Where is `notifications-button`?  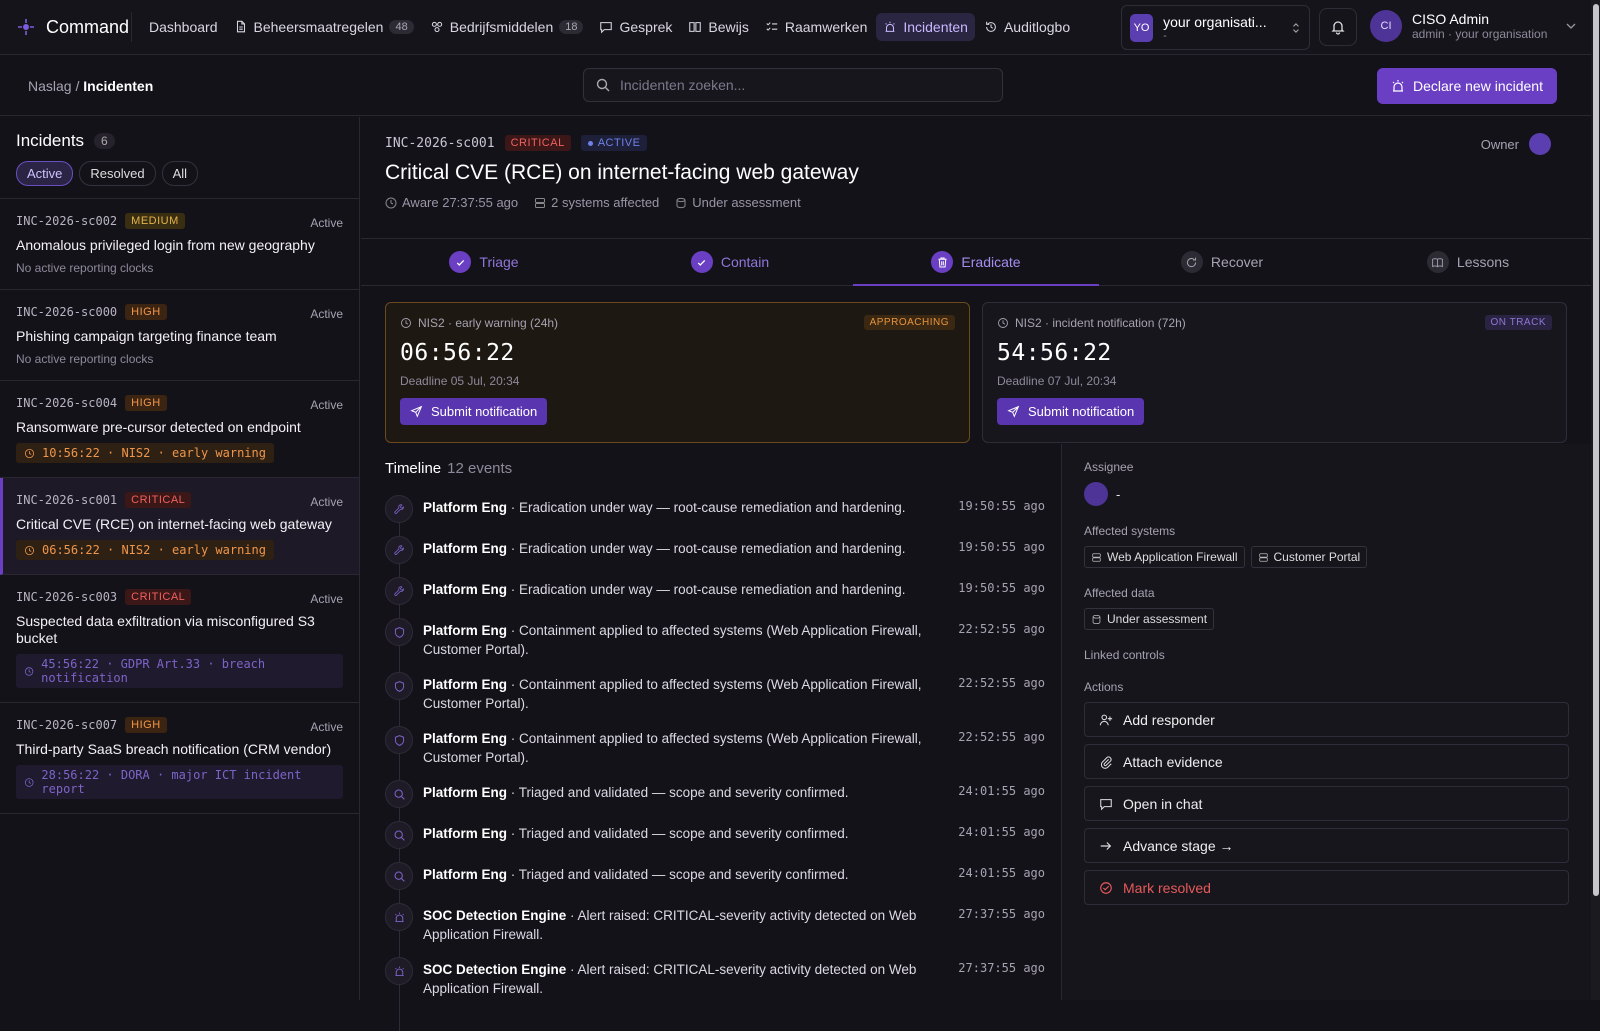 notifications-button is located at coordinates (1338, 27).